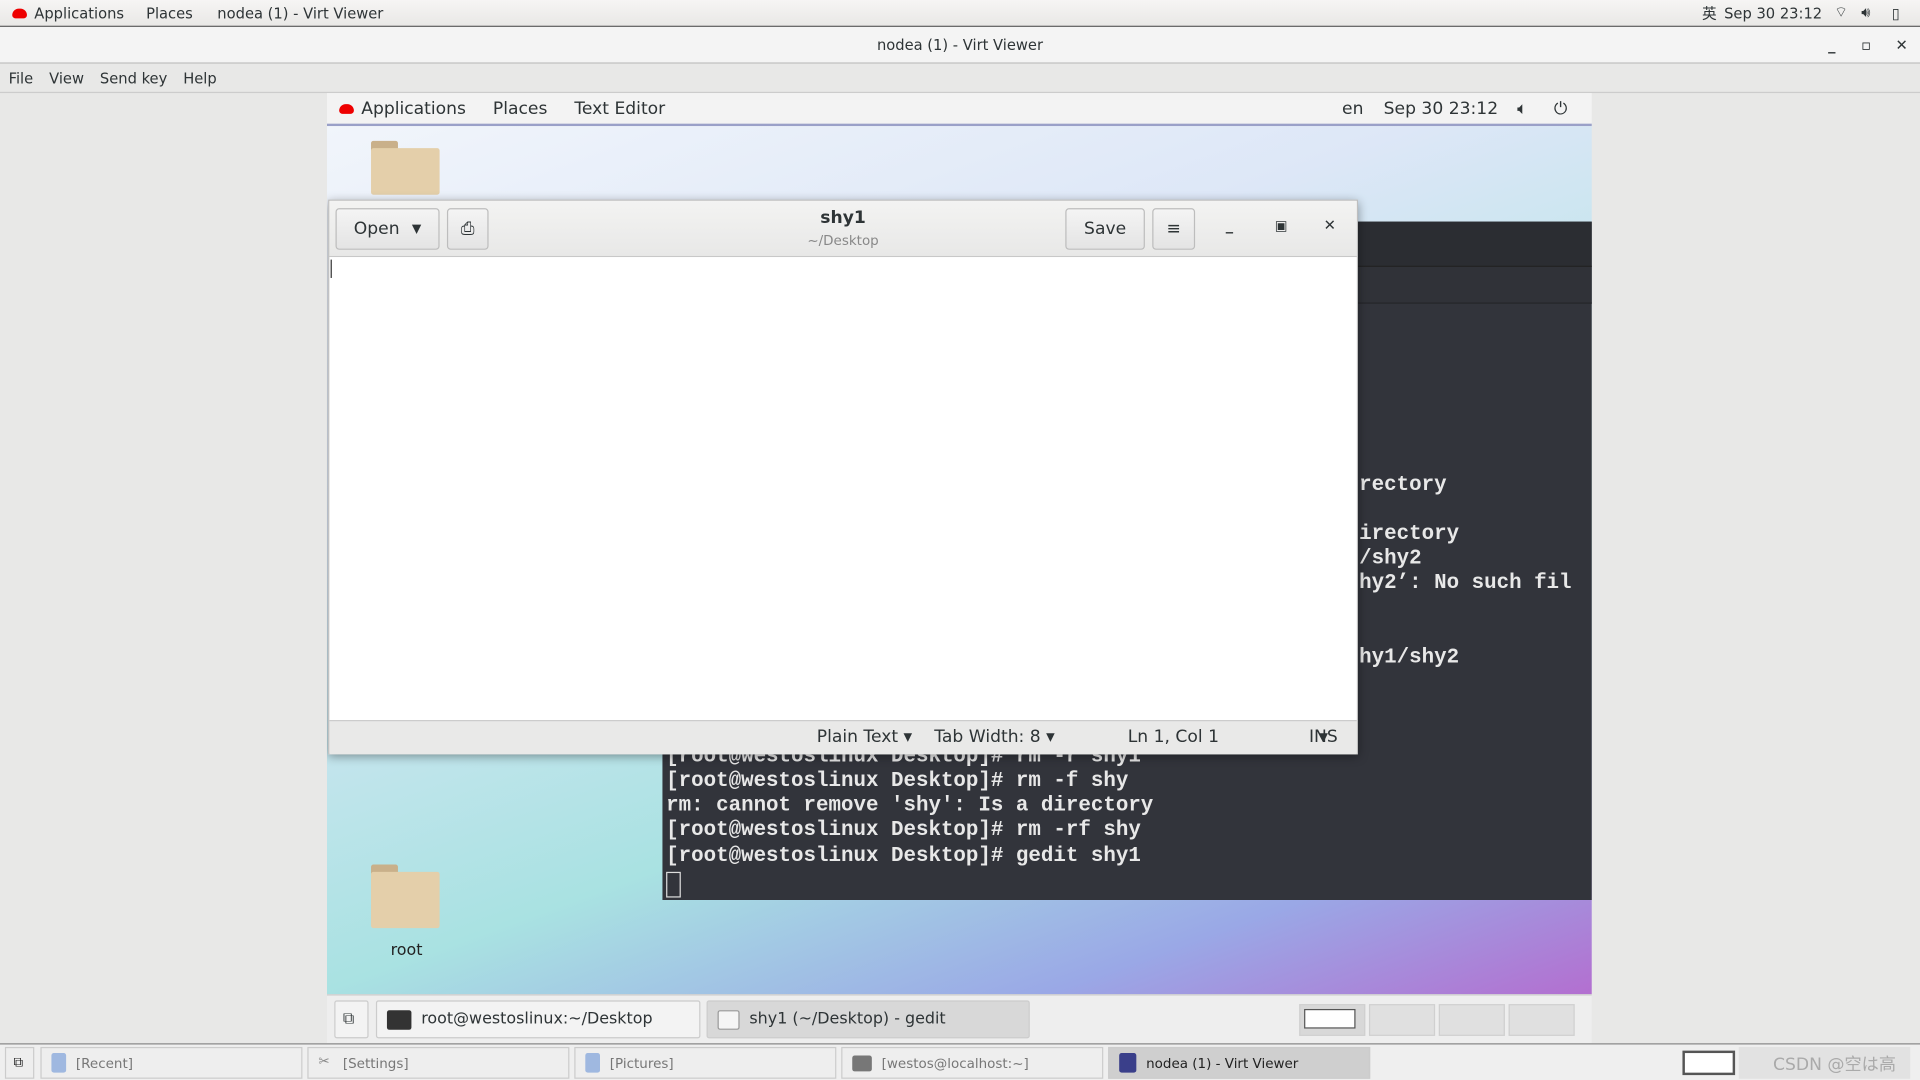  What do you see at coordinates (520, 109) in the screenshot?
I see `vm-places-menu: Places` at bounding box center [520, 109].